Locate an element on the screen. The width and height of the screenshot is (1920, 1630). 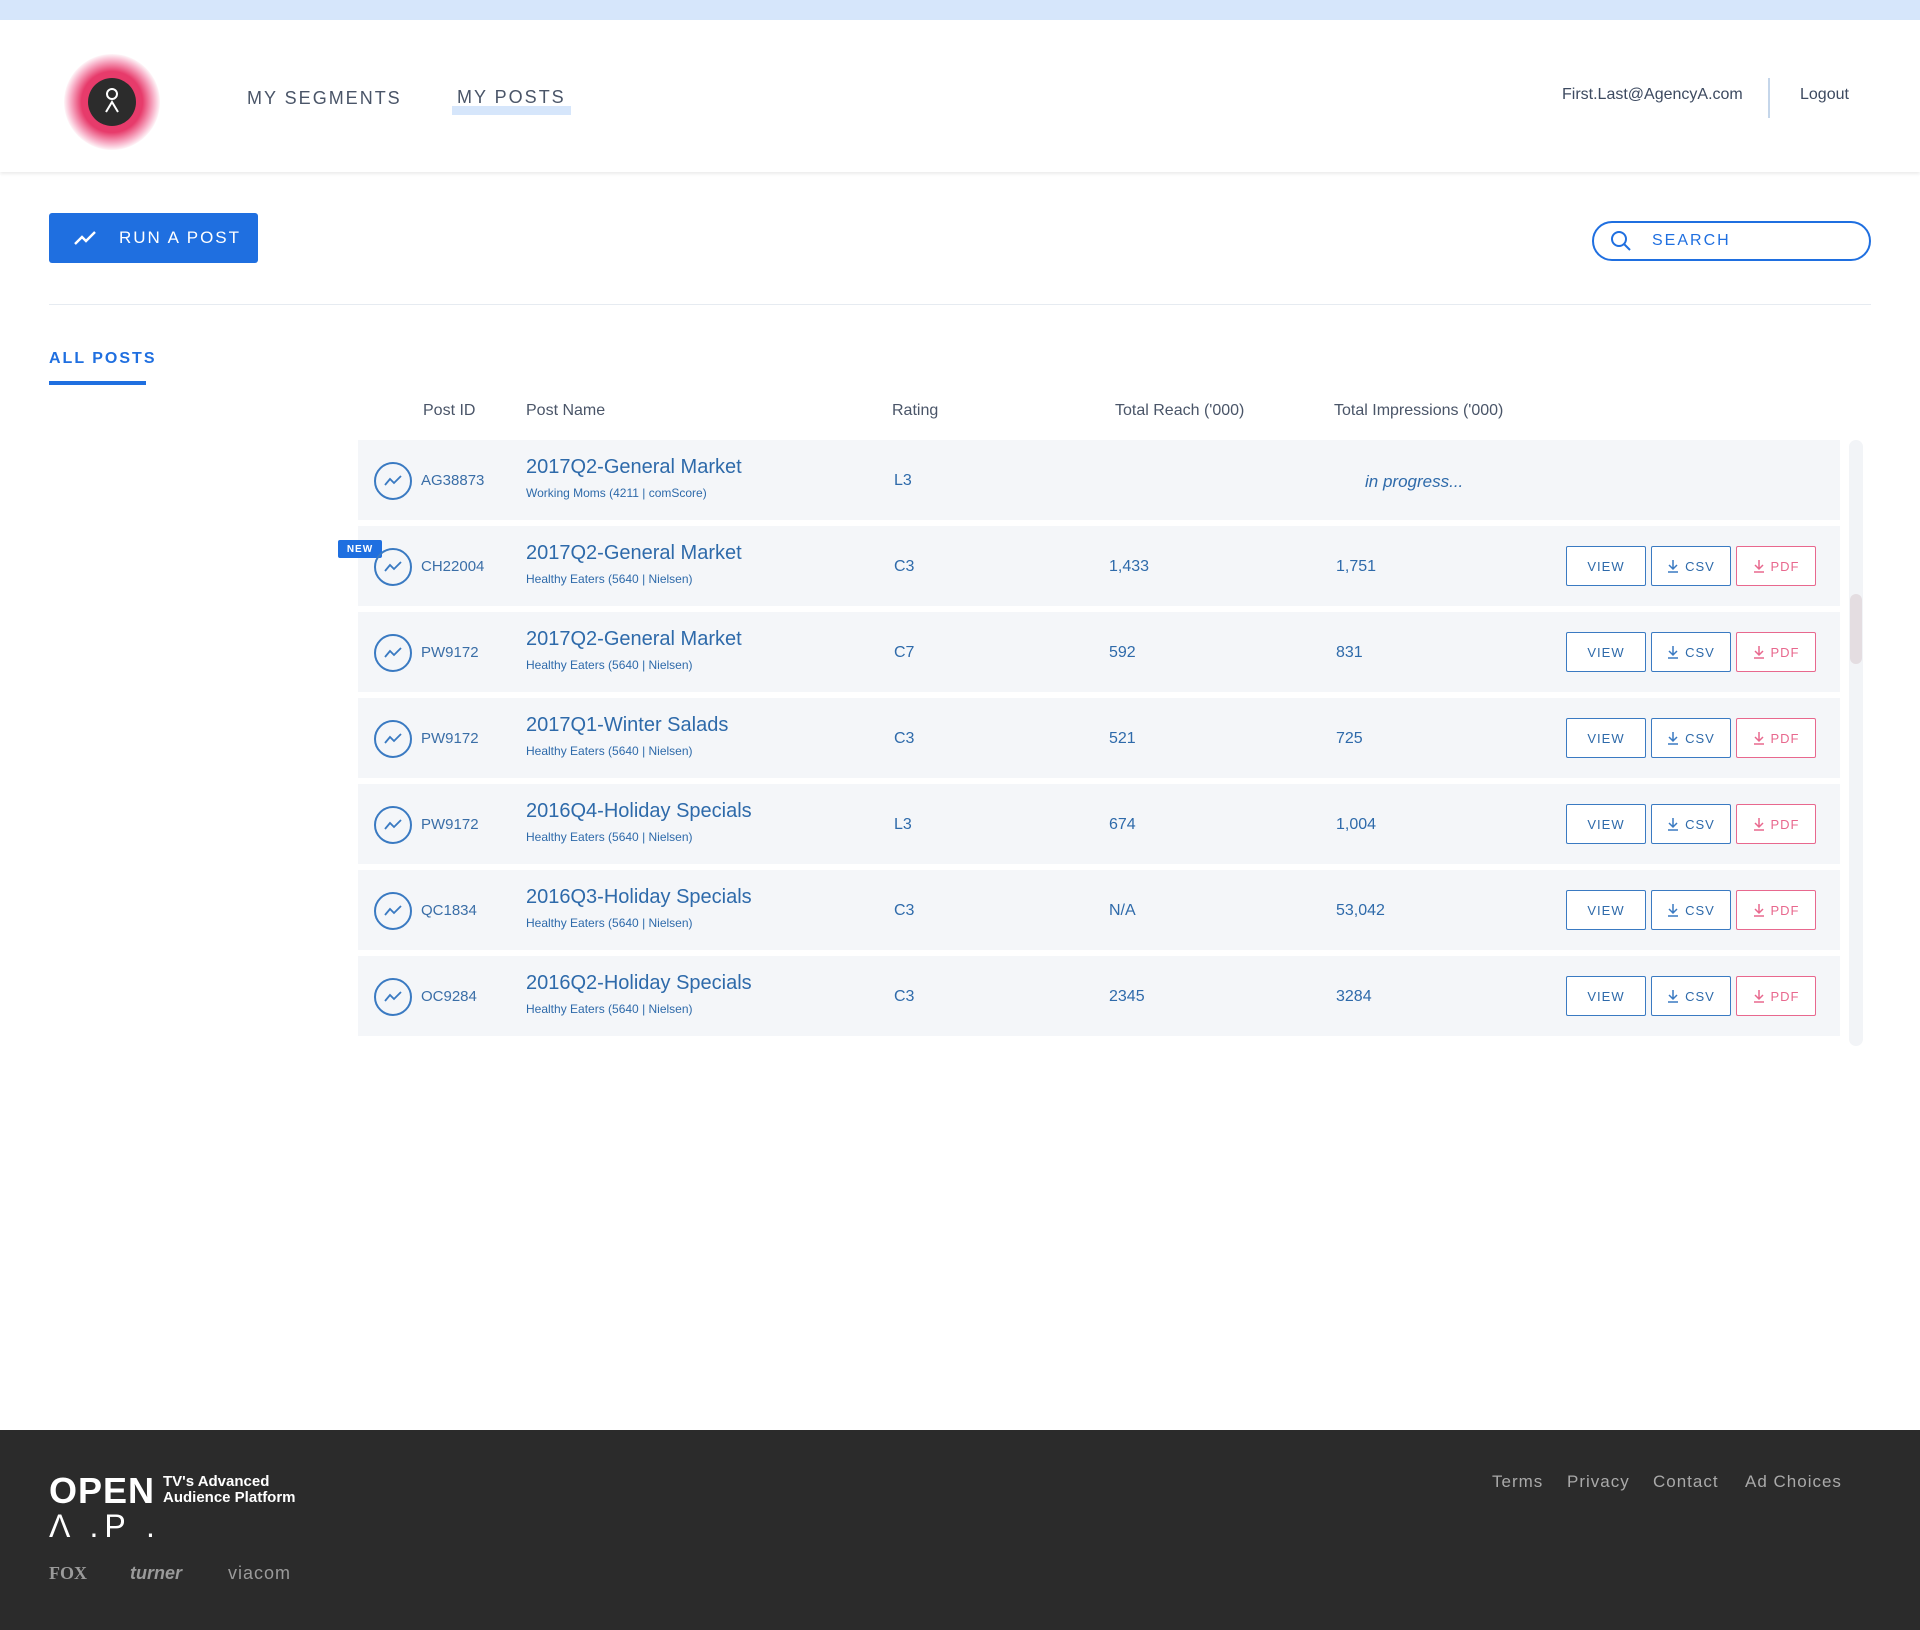
logout-link: Logout is located at coordinates (1824, 95).